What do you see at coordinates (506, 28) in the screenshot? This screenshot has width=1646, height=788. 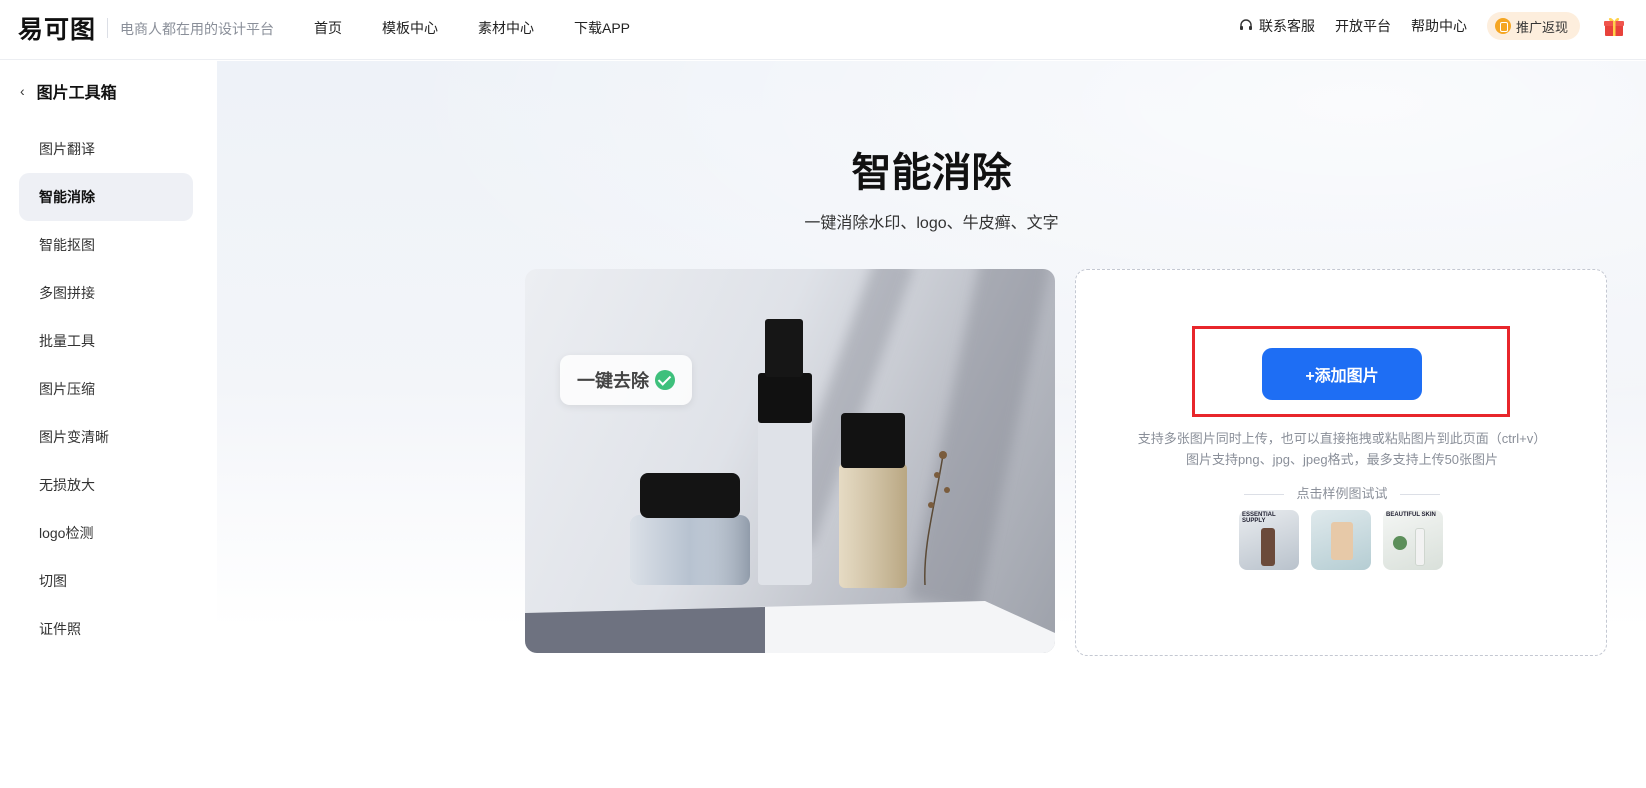 I see `nav-materials: 素材中心` at bounding box center [506, 28].